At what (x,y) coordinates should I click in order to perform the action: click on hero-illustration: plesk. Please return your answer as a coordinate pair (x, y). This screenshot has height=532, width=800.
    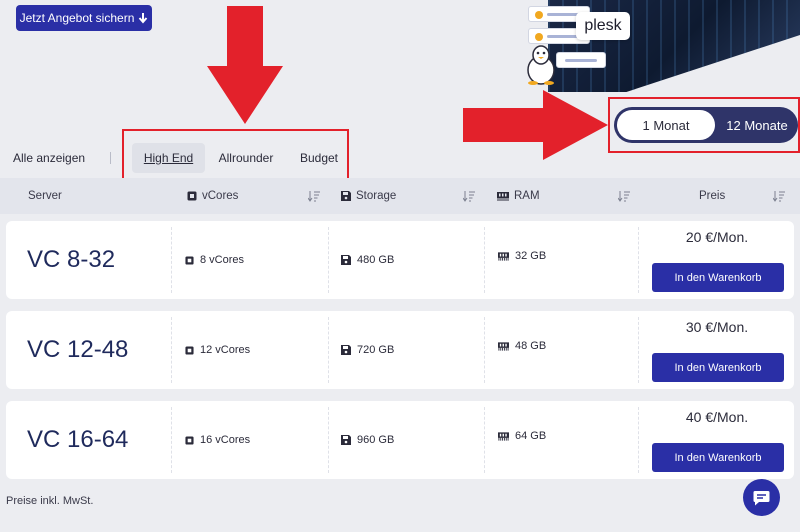
    Looking at the image, I should click on (660, 46).